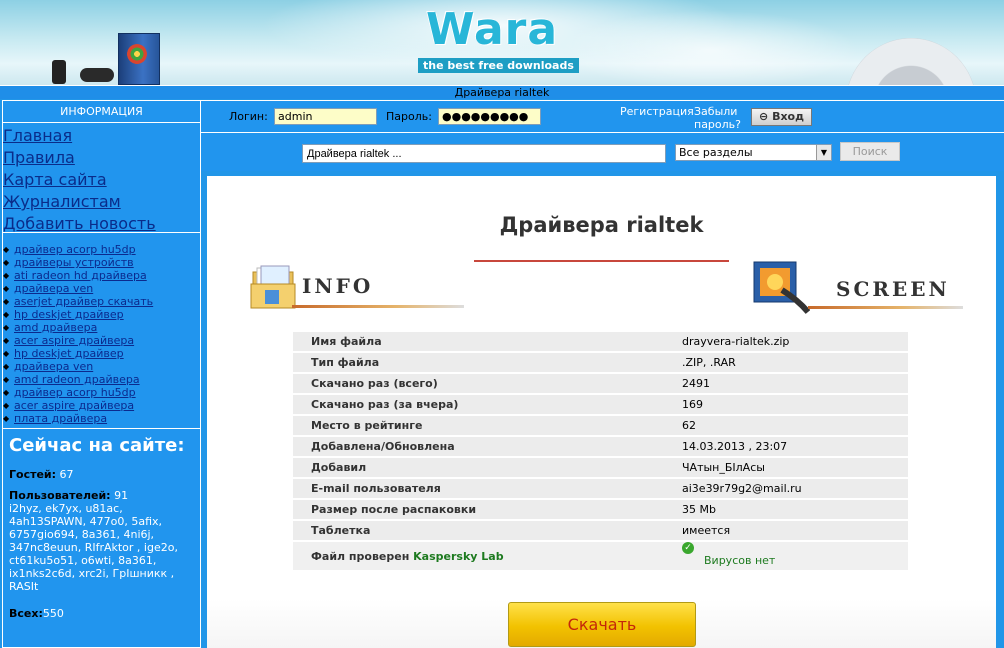 This screenshot has width=1004, height=648. Describe the element at coordinates (870, 151) in the screenshot. I see `search-button: Поиск` at that location.